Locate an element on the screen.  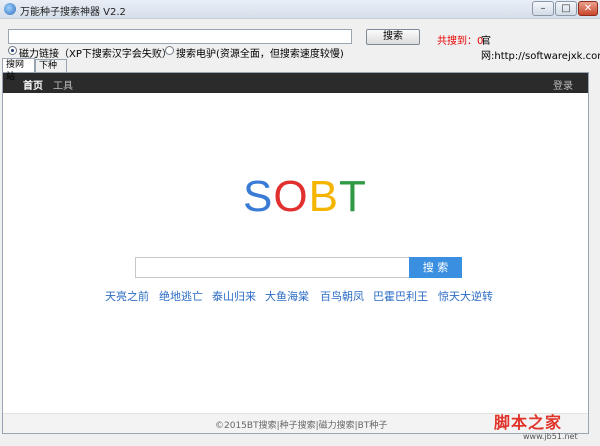
search-button: 搜索 is located at coordinates (393, 37).